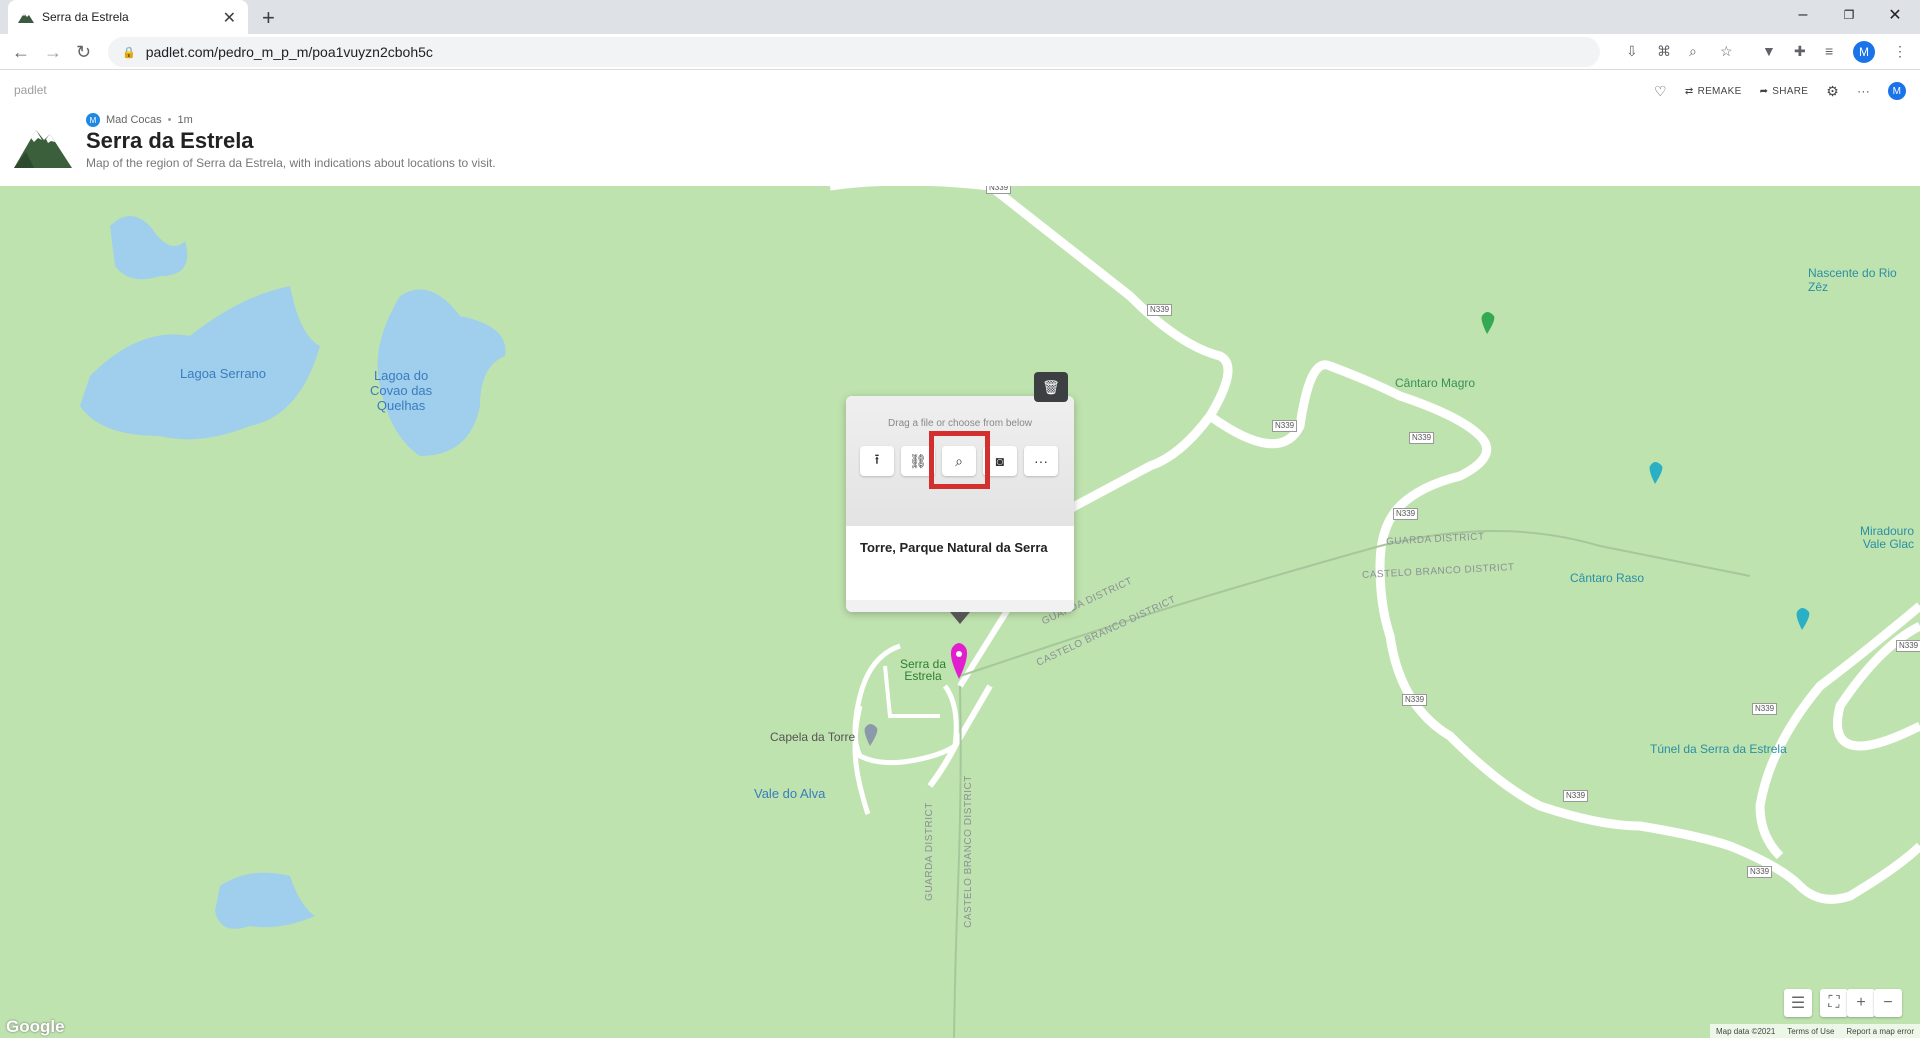  Describe the element at coordinates (268, 18) in the screenshot. I see `new-tab-button: +` at that location.